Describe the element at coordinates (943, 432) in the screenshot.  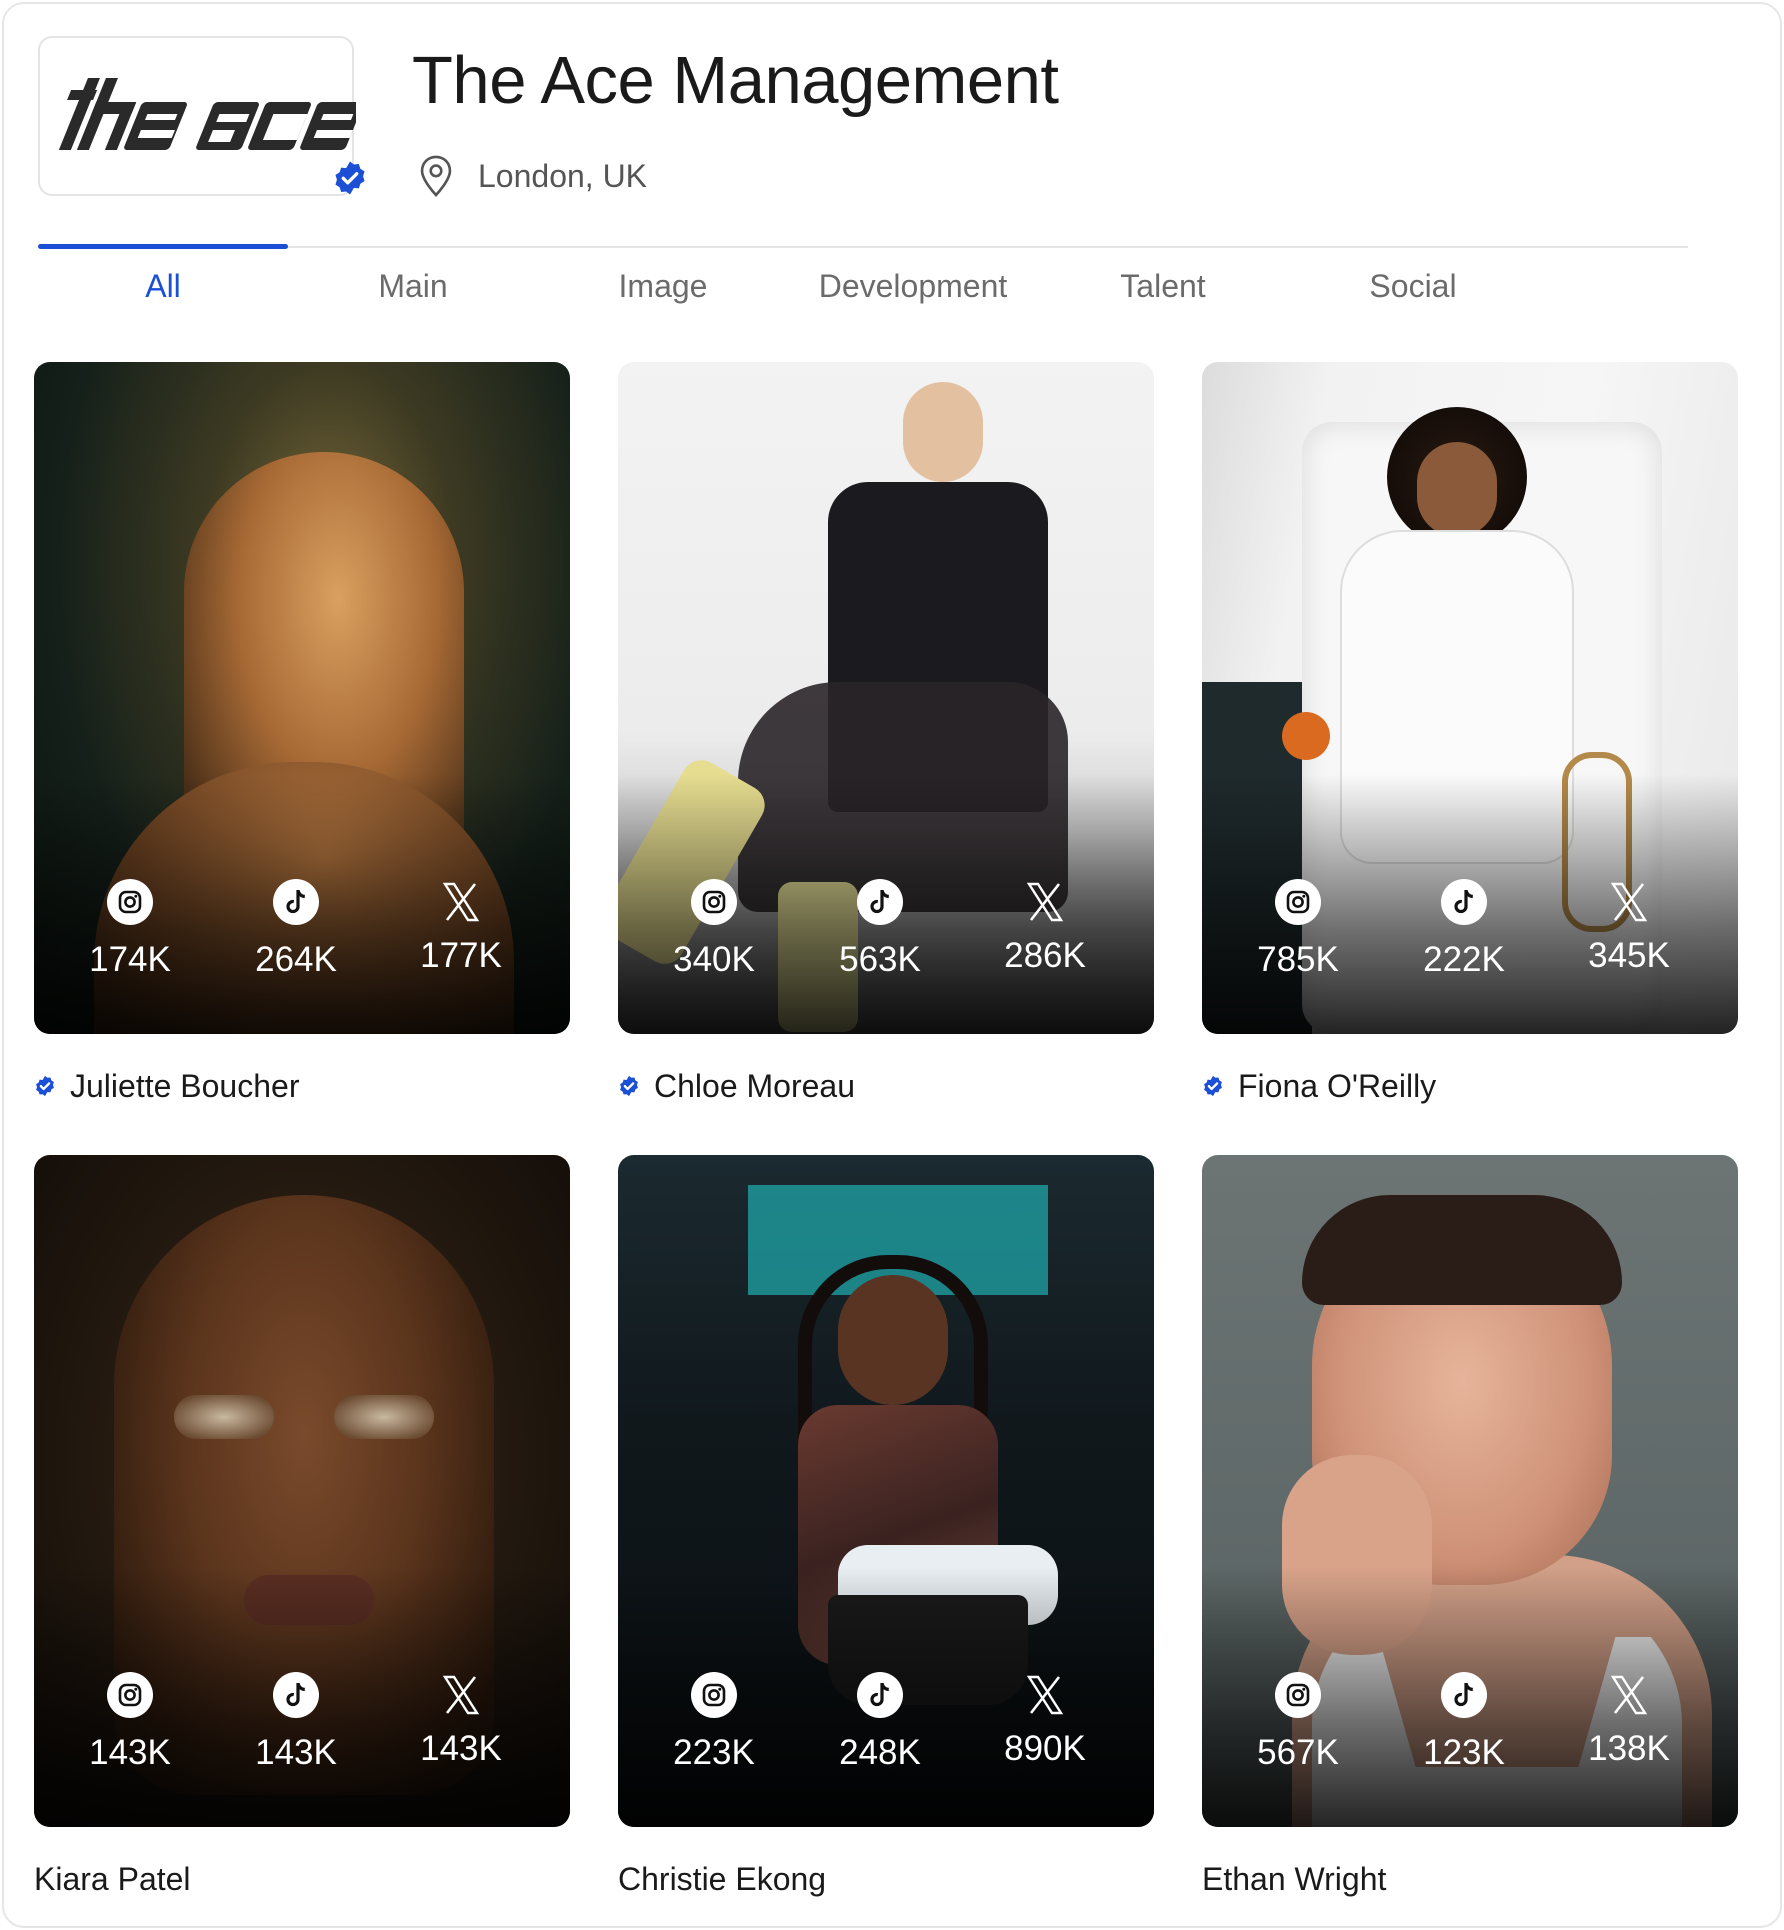
I see `portrait-head` at that location.